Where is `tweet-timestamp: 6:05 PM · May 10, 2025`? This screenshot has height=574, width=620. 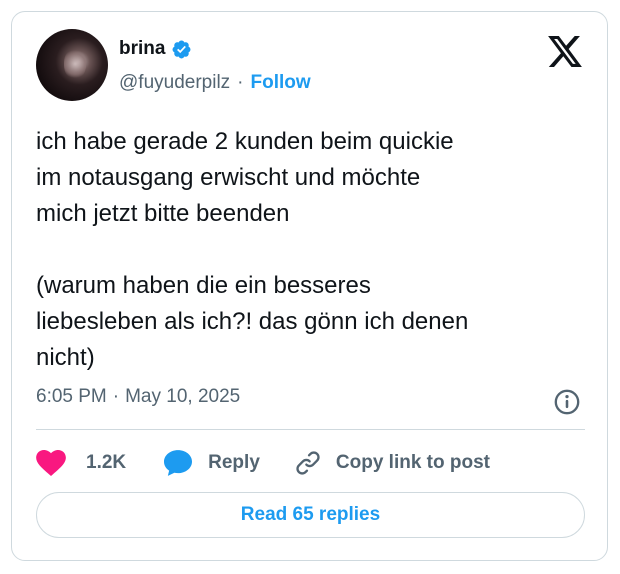
tweet-timestamp: 6:05 PM · May 10, 2025 is located at coordinates (138, 397).